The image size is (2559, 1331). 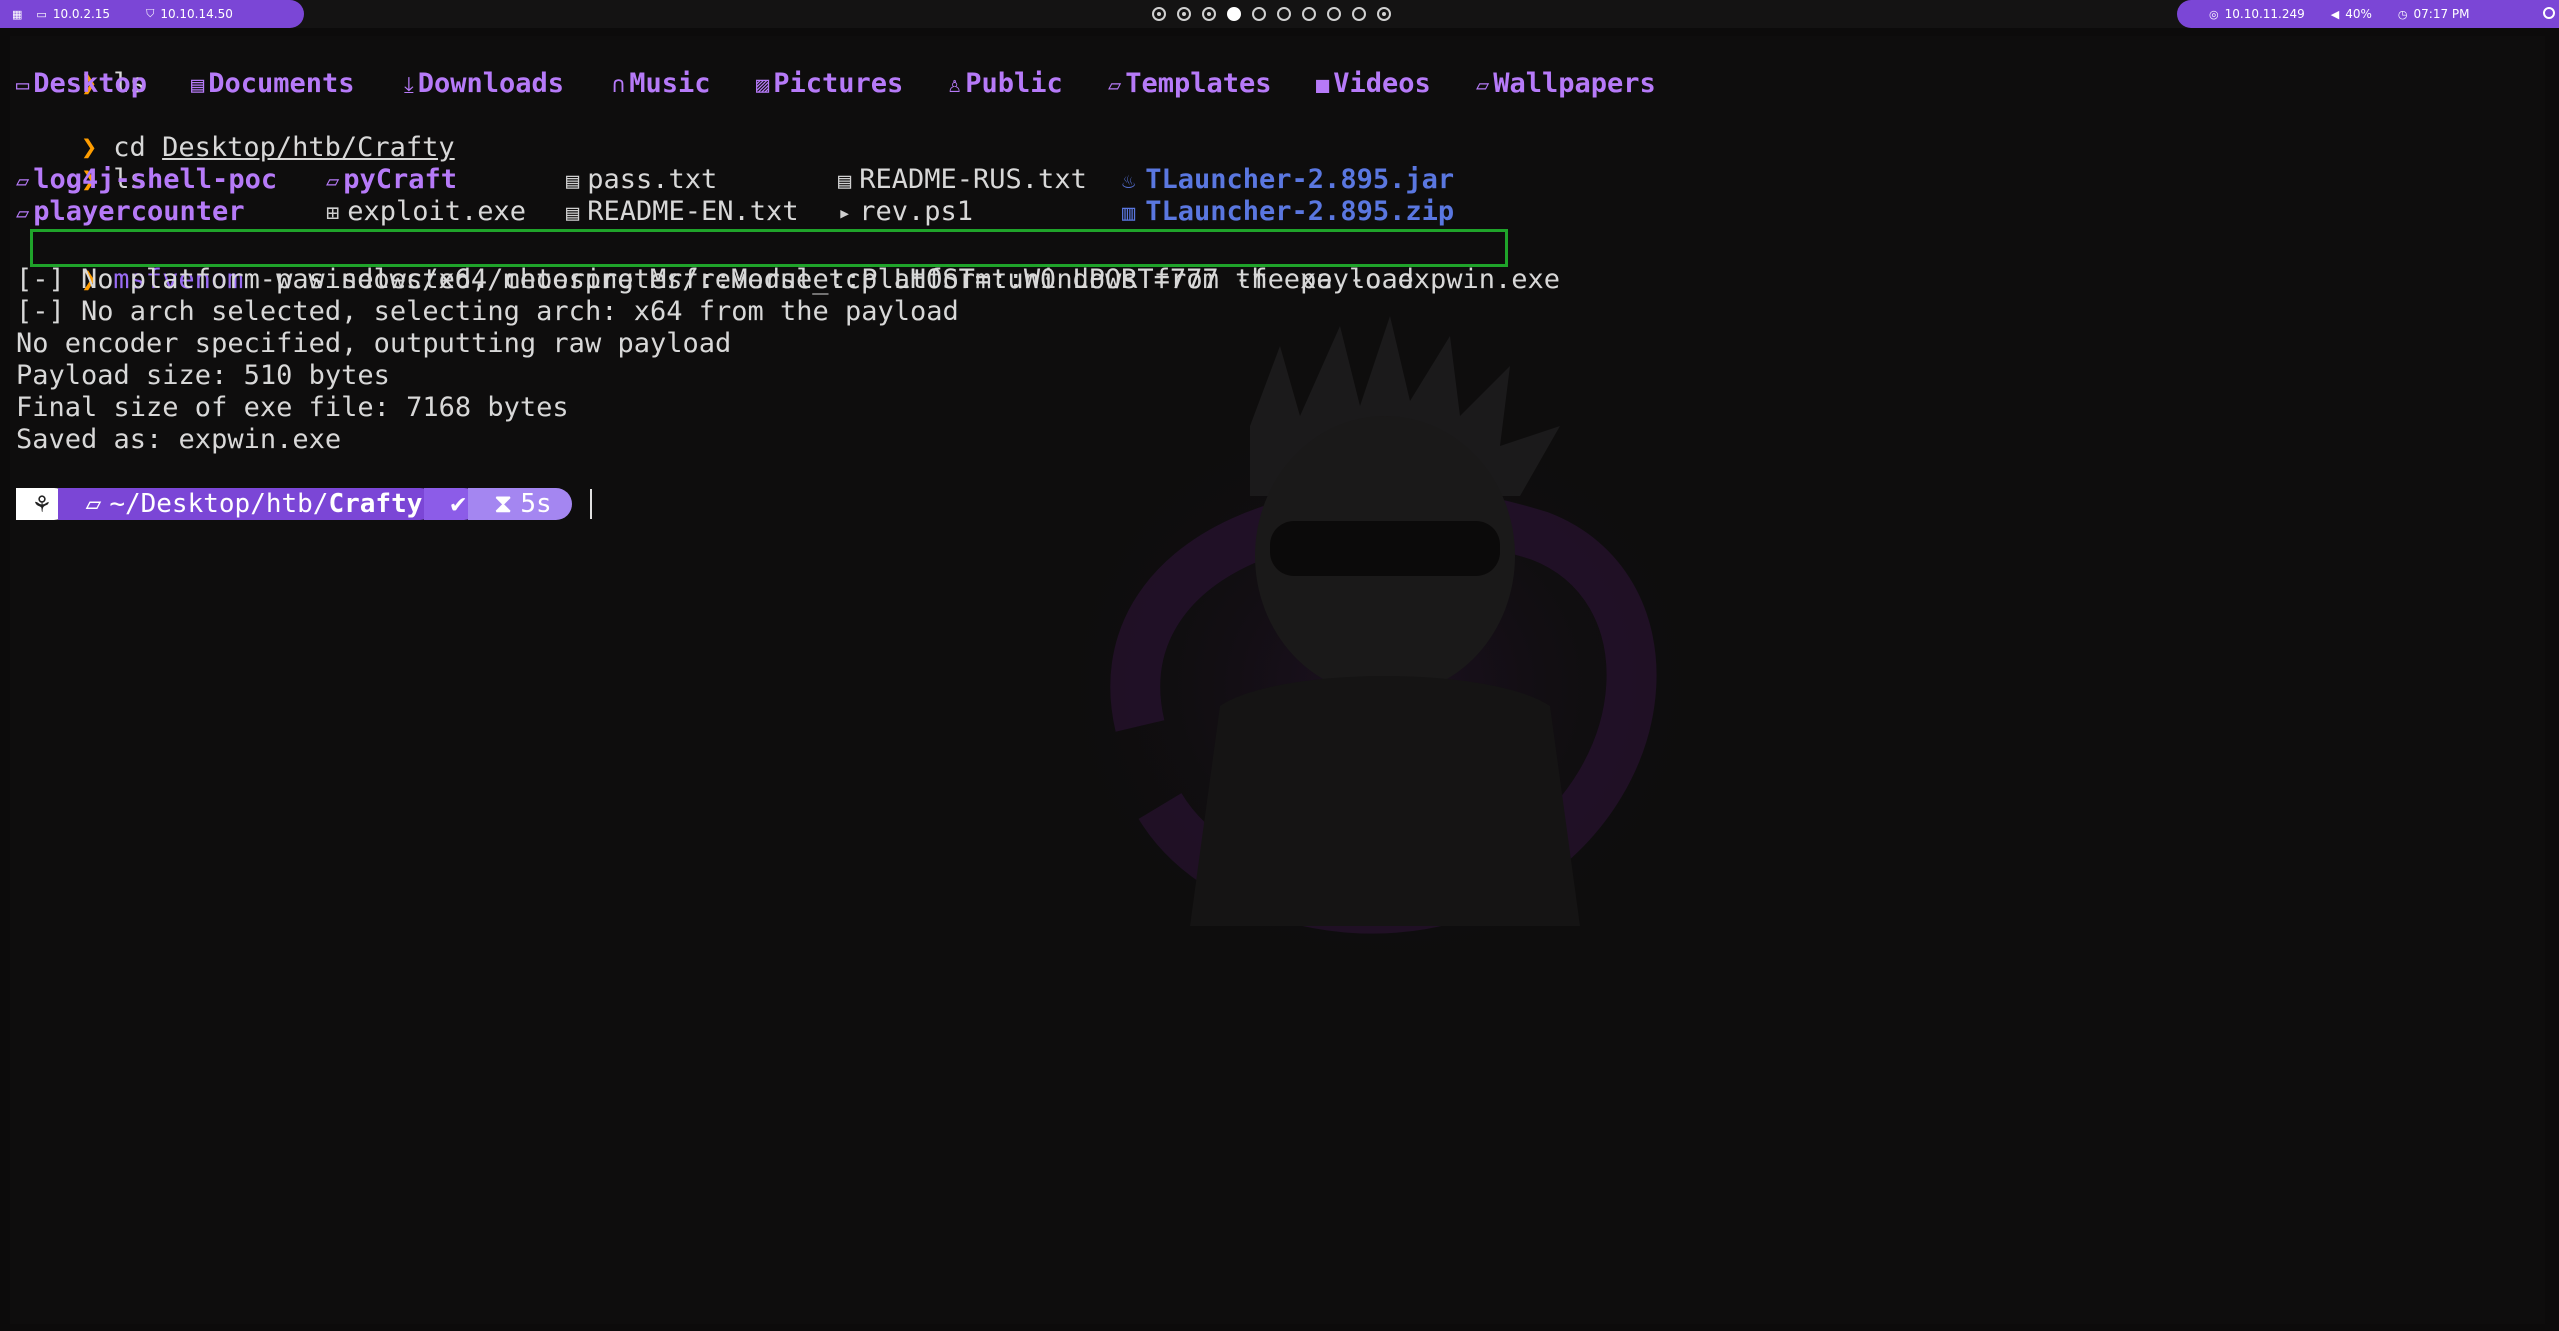 What do you see at coordinates (2264, 14) in the screenshot?
I see `target-ip-text: 10.10.11.249` at bounding box center [2264, 14].